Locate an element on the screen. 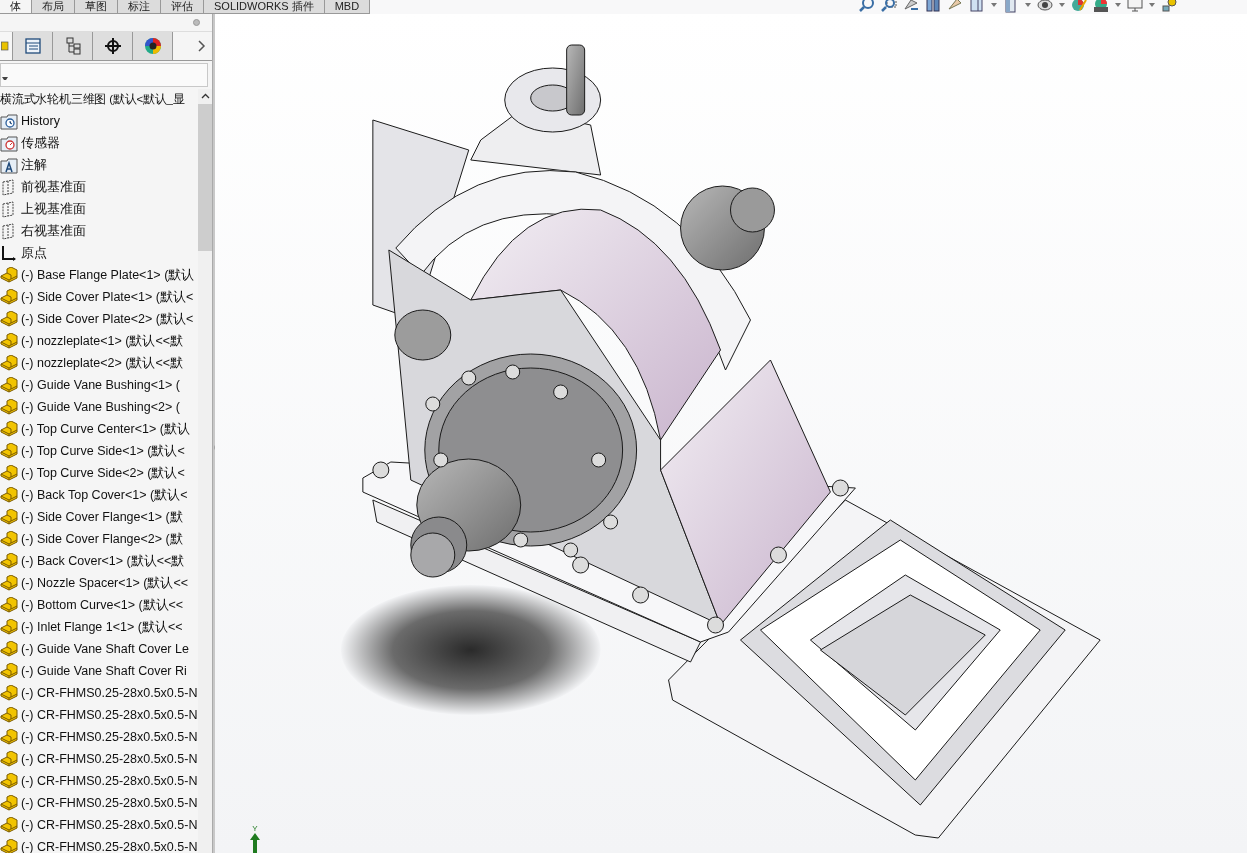 This screenshot has width=1247, height=853. tree-item: (-) Nozzle Spacer<1> (默认<< is located at coordinates (105, 583).